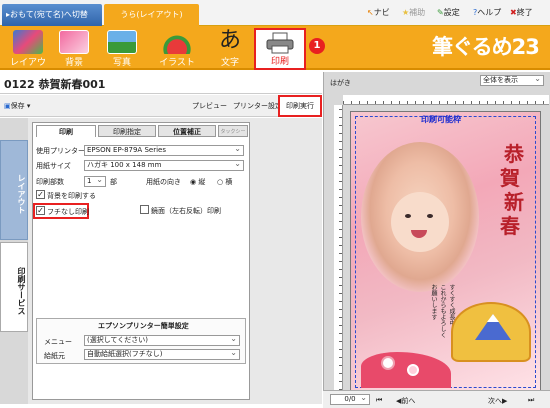  I want to click on layout-icon, so click(28, 42).